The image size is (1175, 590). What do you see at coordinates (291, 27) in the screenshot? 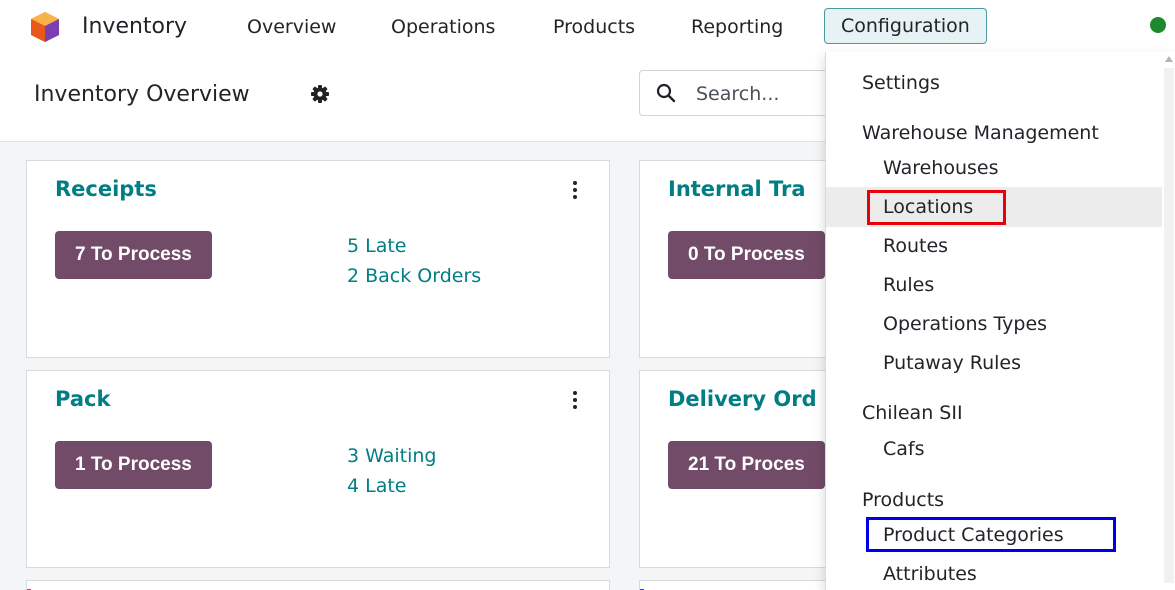
I see `nav-overview: Overview` at bounding box center [291, 27].